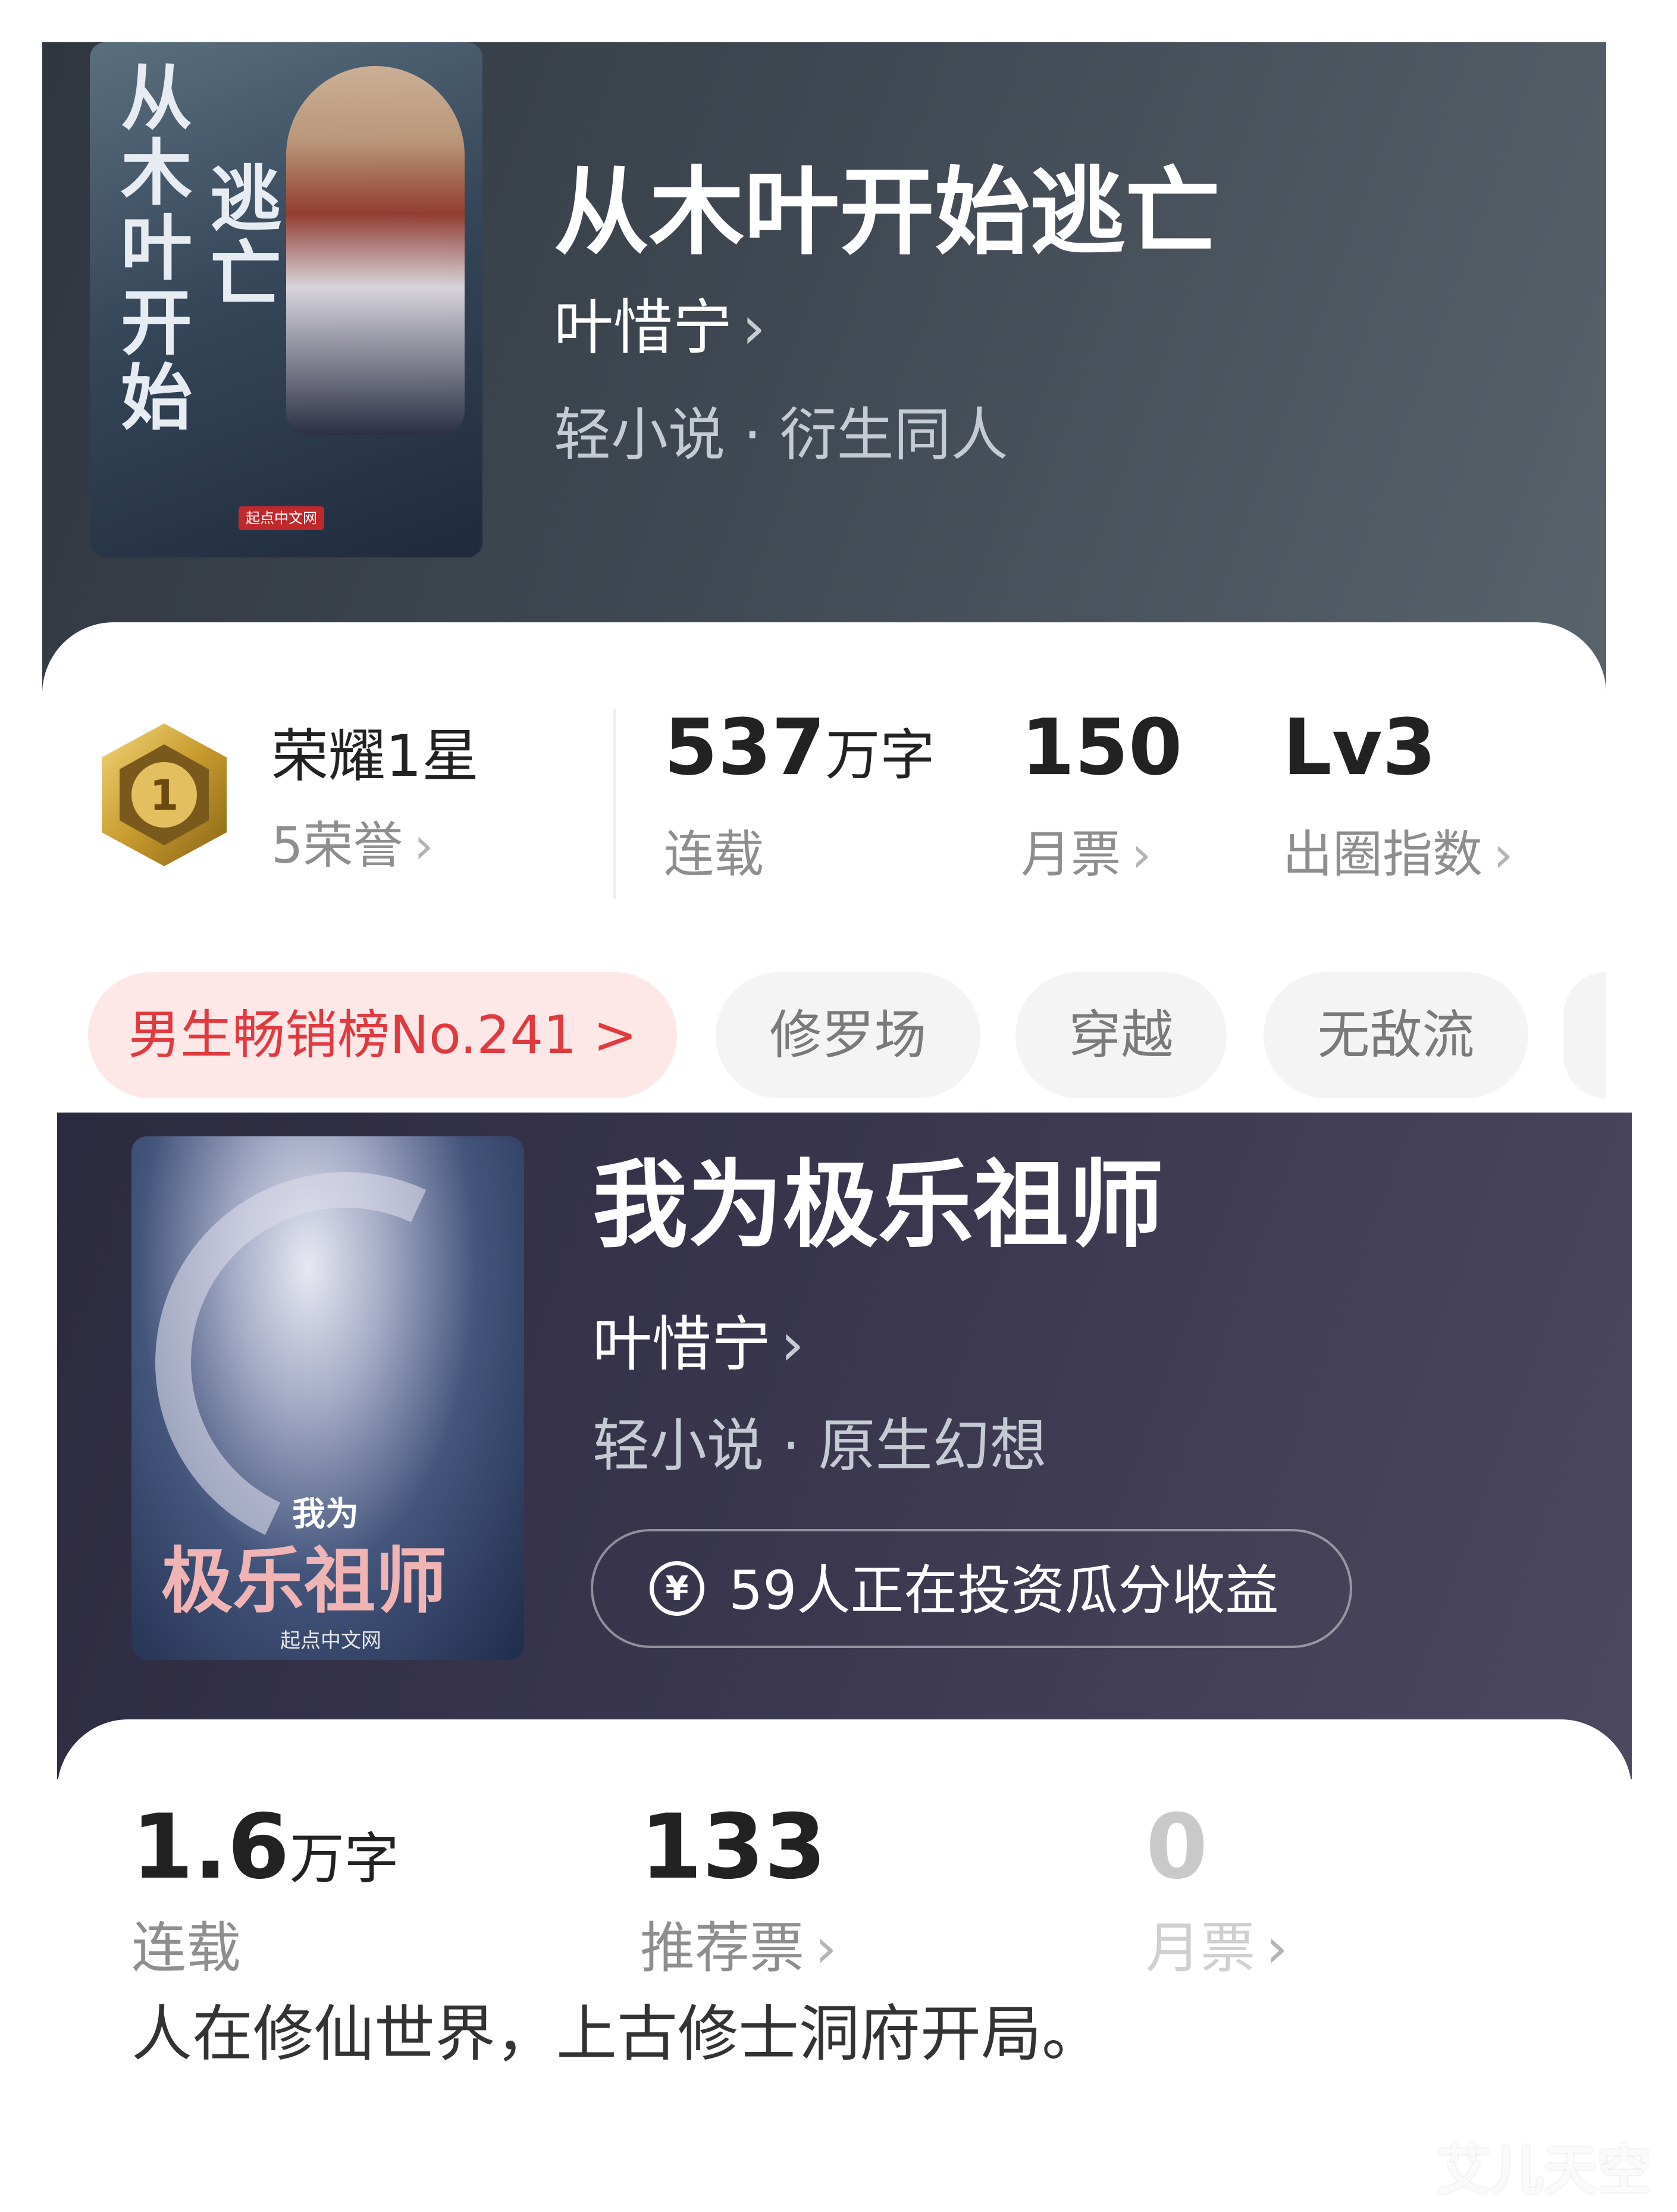 This screenshot has width=1677, height=2212. Describe the element at coordinates (239, 236) in the screenshot. I see `cover-title-text: 逃亡` at that location.